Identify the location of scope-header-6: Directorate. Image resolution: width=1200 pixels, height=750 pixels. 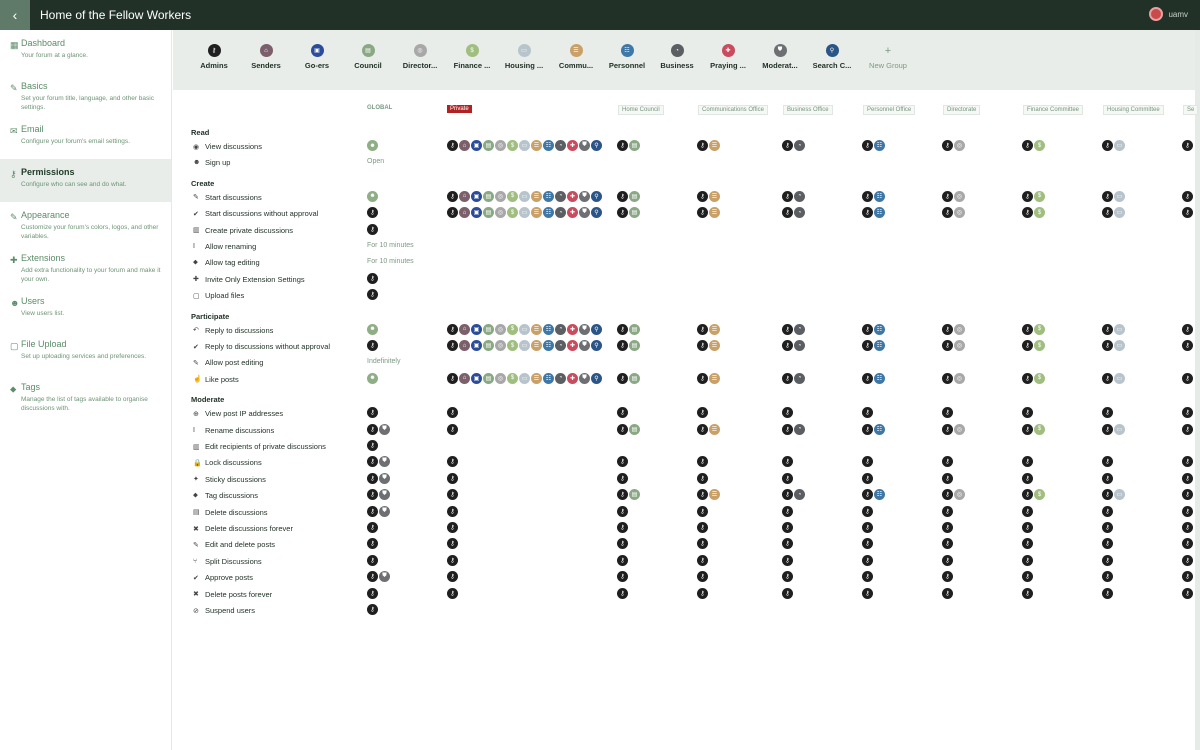
(962, 110).